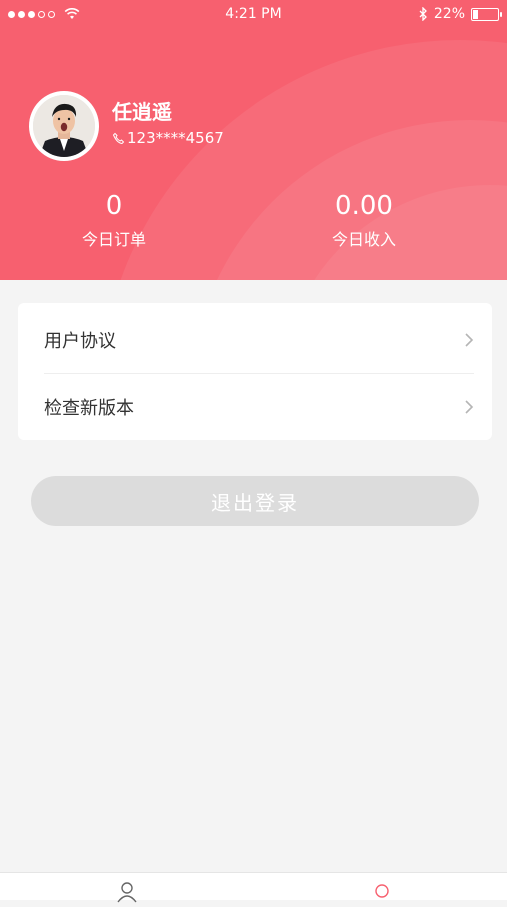  I want to click on stat-orders-value: 0, so click(114, 206).